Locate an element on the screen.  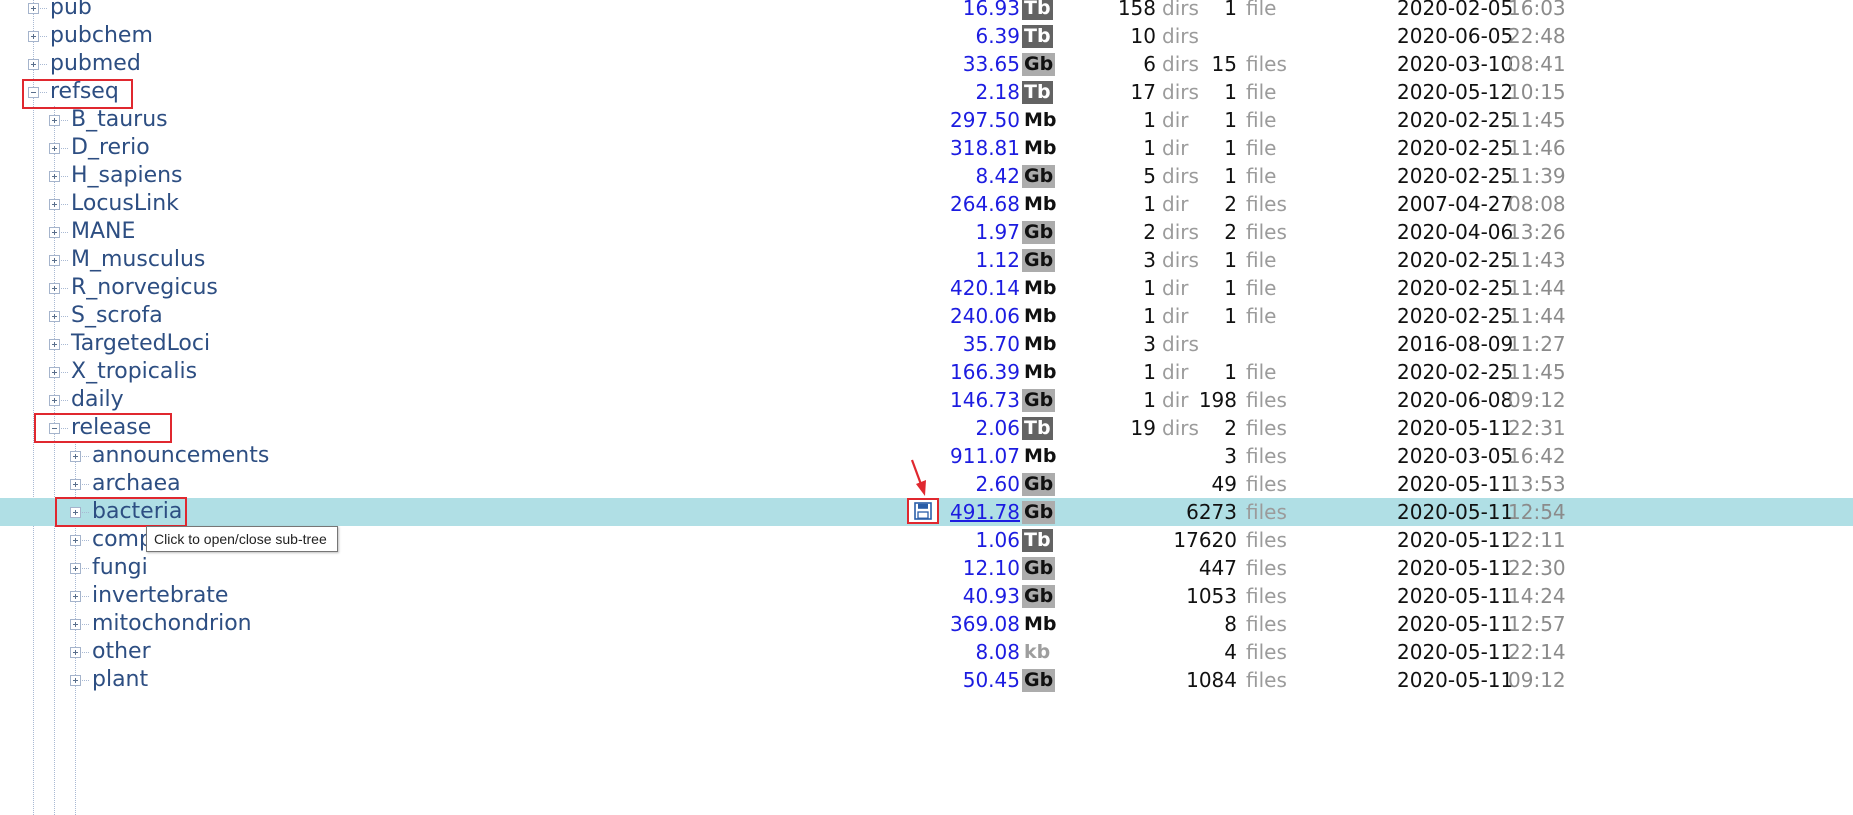
tree-row-targetedloci: TargetedLoci 35.70 Mb 3 dirs 2016-08-09 11:27 is located at coordinates (926, 344).